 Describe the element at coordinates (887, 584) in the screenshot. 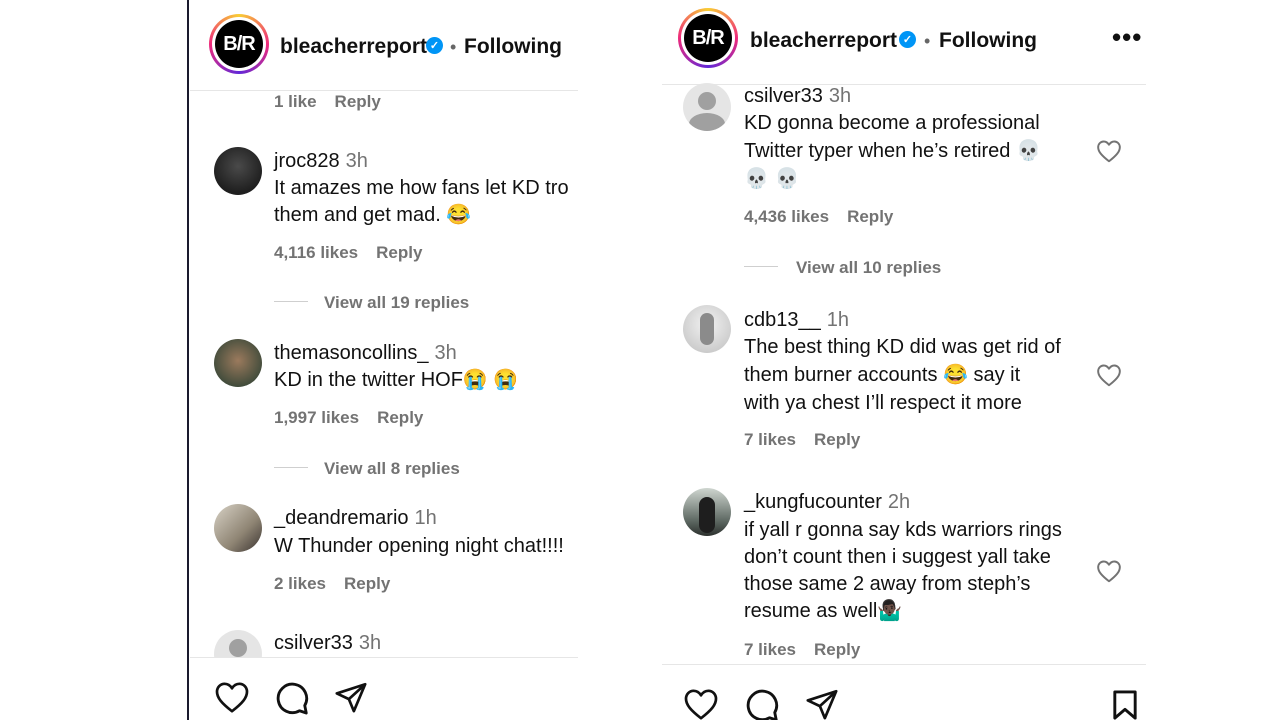

I see `comment-text-line: those same 2 away from steph’s` at that location.